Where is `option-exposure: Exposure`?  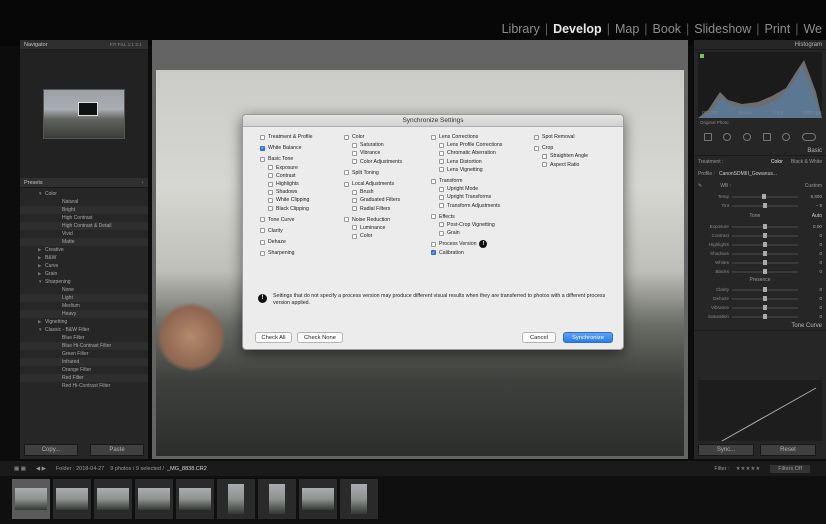 option-exposure: Exposure is located at coordinates (286, 168).